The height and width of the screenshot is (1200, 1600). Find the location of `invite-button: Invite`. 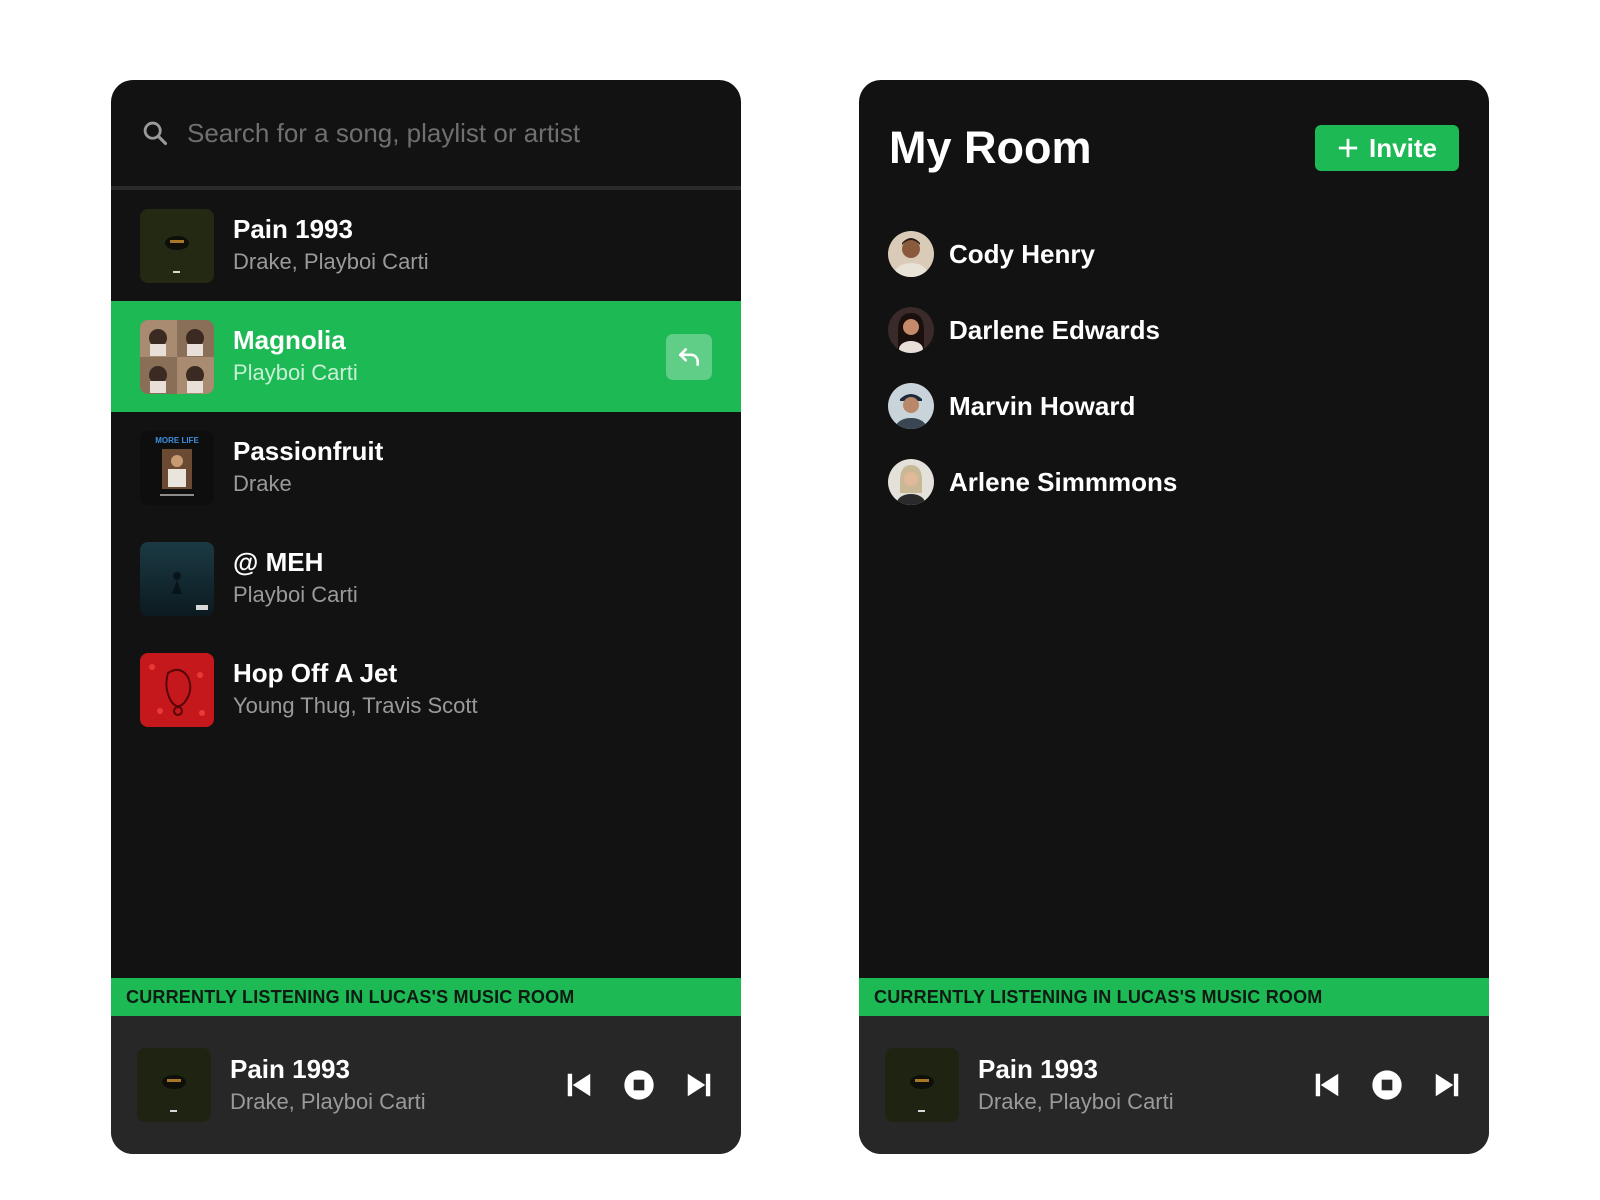

invite-button: Invite is located at coordinates (1387, 148).